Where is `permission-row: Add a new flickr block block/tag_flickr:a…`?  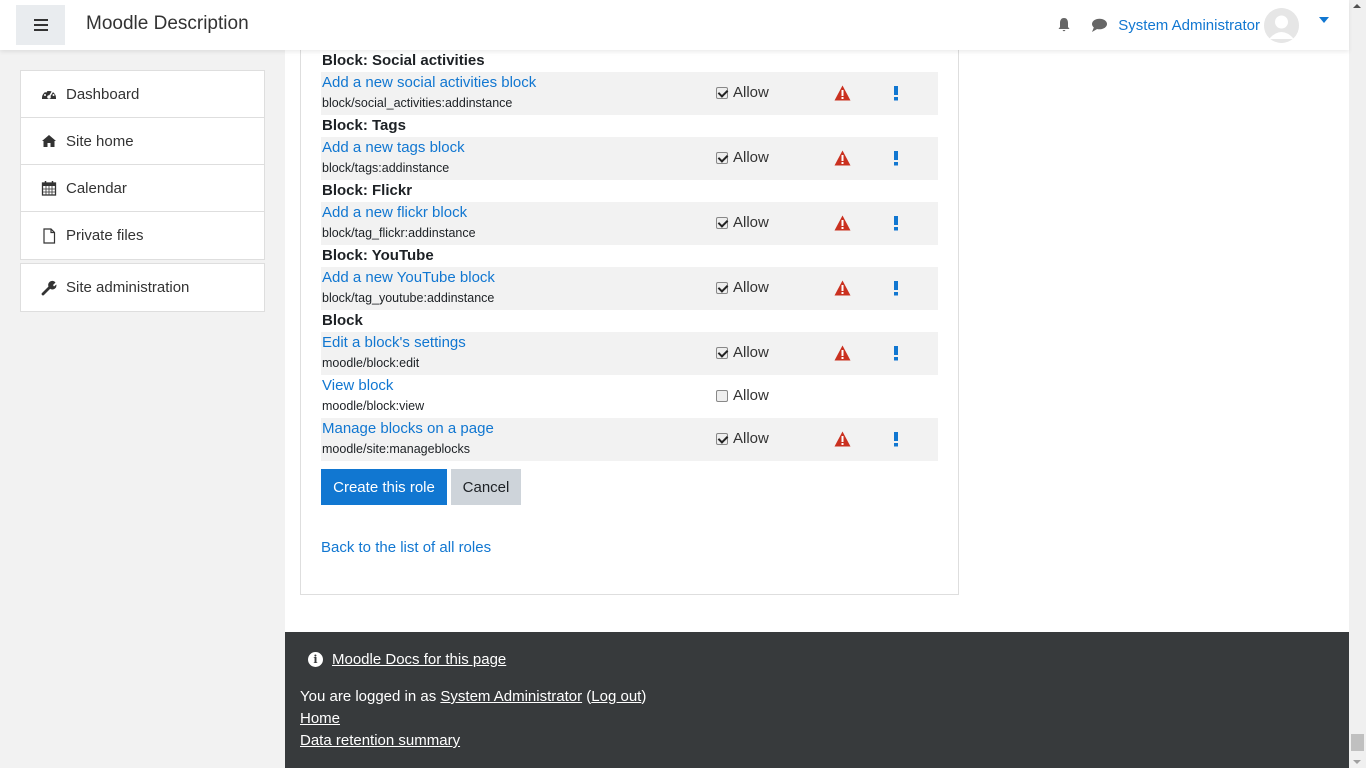
permission-row: Add a new flickr block block/tag_flickr:a… is located at coordinates (629, 223).